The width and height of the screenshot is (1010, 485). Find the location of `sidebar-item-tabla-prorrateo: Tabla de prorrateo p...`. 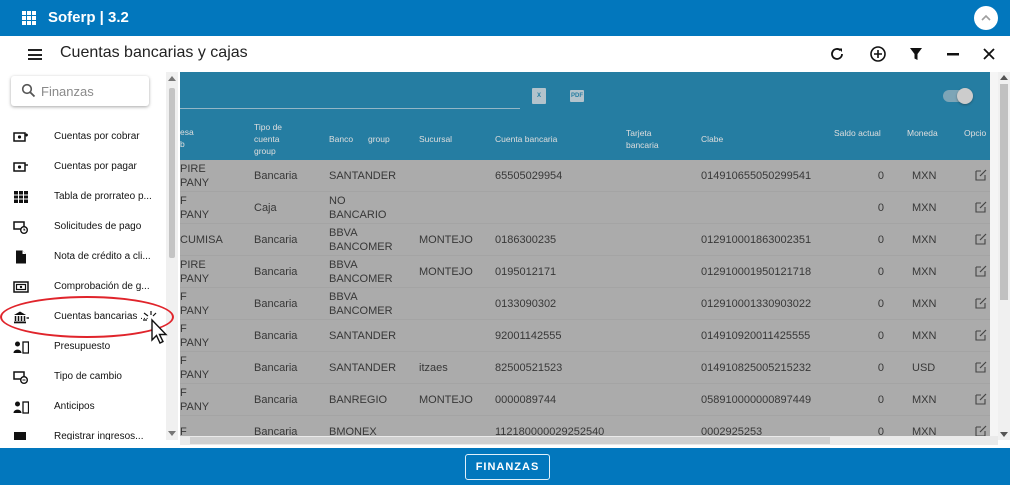

sidebar-item-tabla-prorrateo: Tabla de prorrateo p... is located at coordinates (85, 197).